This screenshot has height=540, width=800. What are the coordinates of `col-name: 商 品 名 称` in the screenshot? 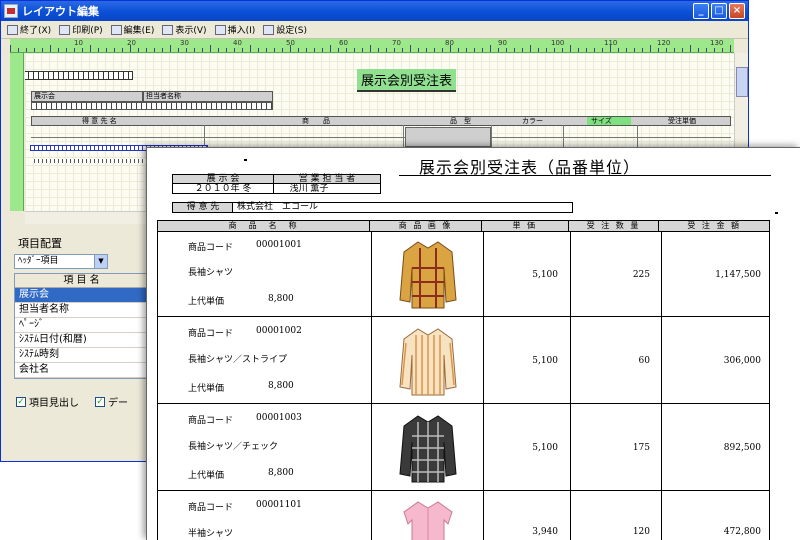 It's located at (264, 226).